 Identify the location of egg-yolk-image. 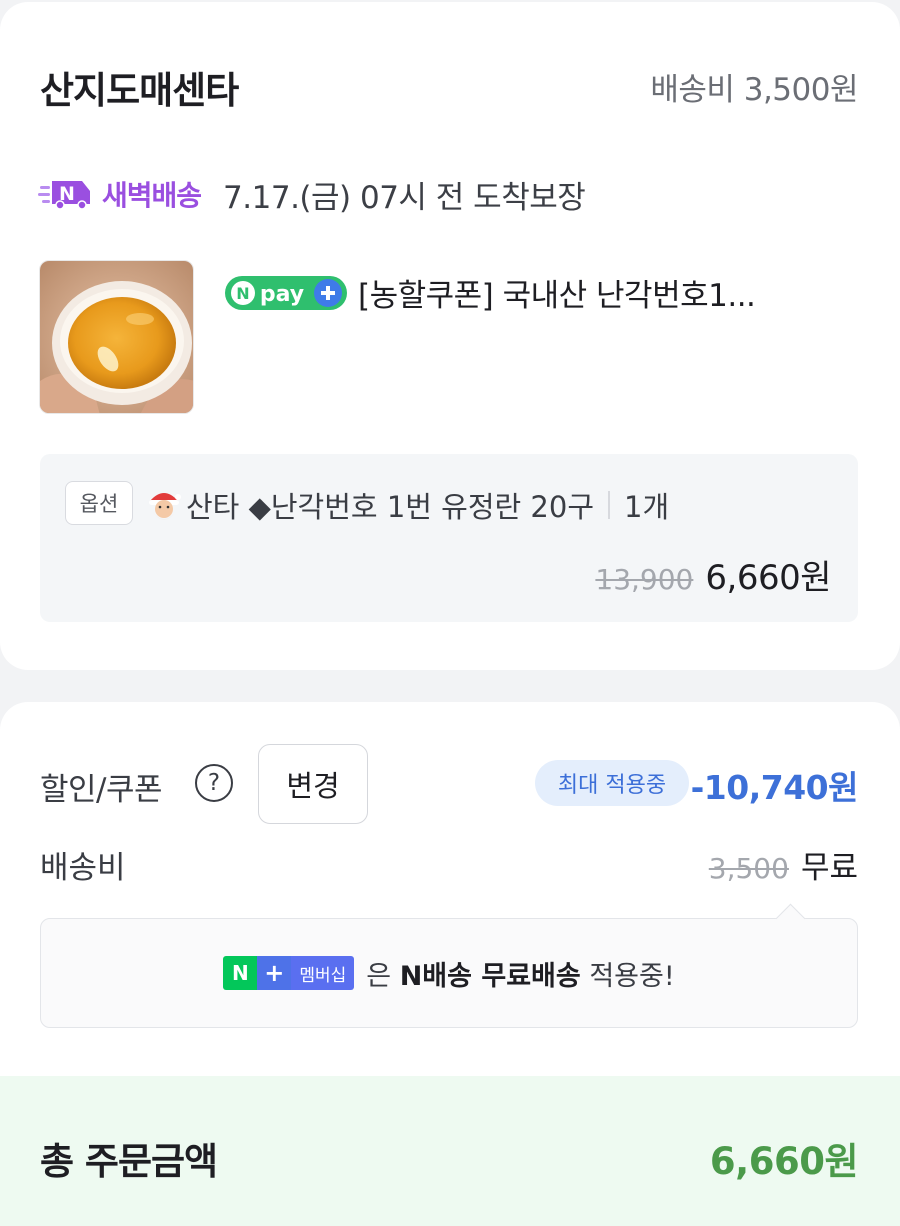
(116, 337).